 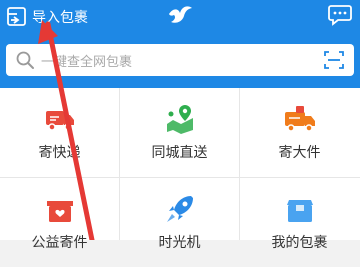 What do you see at coordinates (59, 211) in the screenshot?
I see `charity-box-icon` at bounding box center [59, 211].